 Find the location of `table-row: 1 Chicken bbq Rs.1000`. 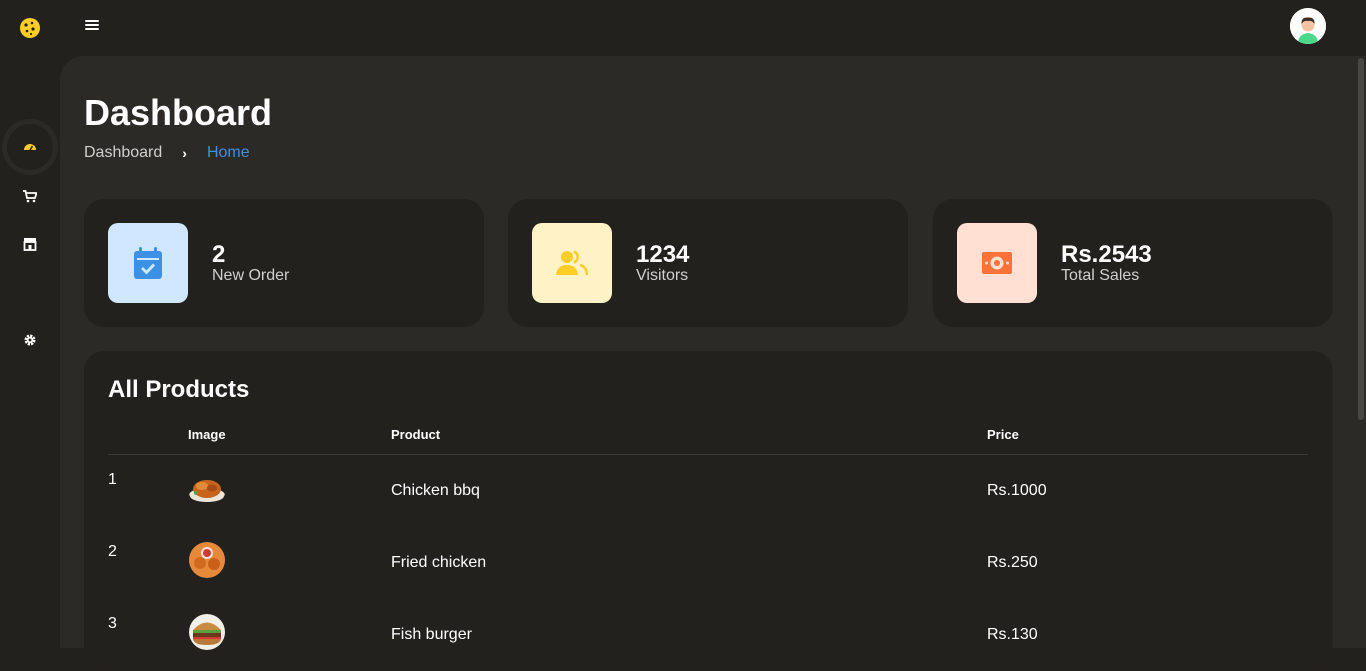

table-row: 1 Chicken bbq Rs.1000 is located at coordinates (708, 491).